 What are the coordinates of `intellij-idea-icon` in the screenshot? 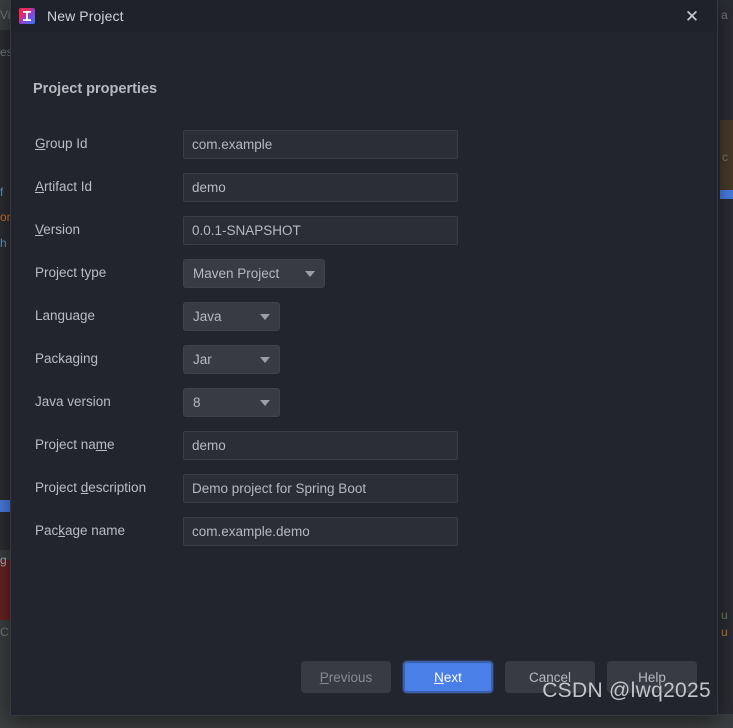 It's located at (27, 16).